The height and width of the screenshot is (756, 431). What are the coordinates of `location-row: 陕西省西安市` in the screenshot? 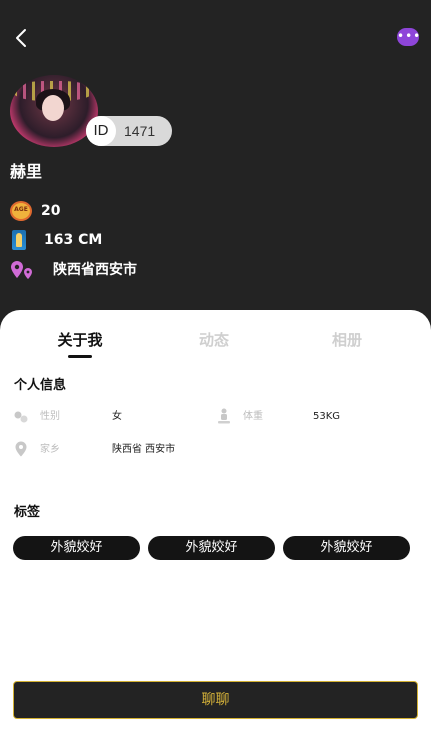 It's located at (110, 270).